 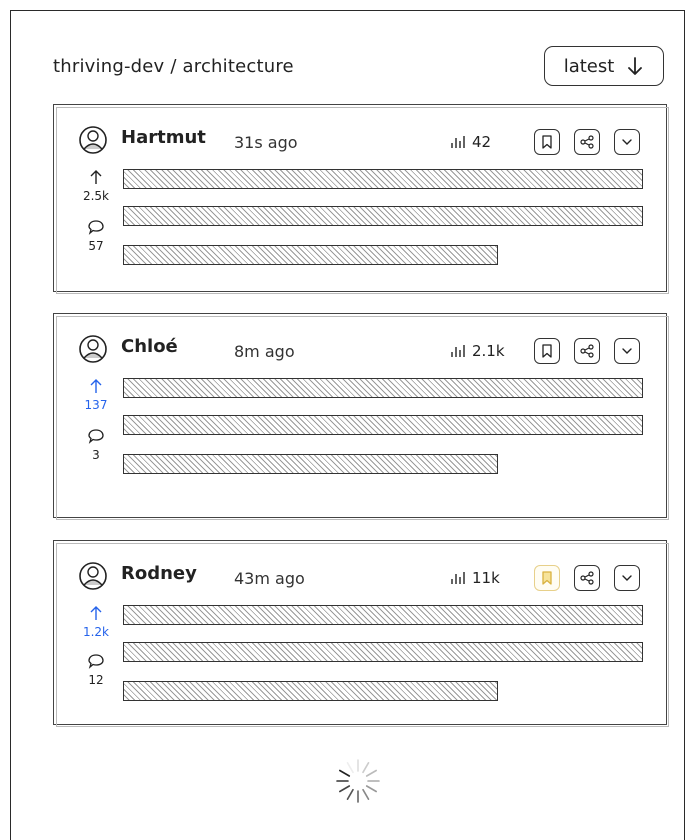 I want to click on vote-count: 137, so click(x=96, y=405).